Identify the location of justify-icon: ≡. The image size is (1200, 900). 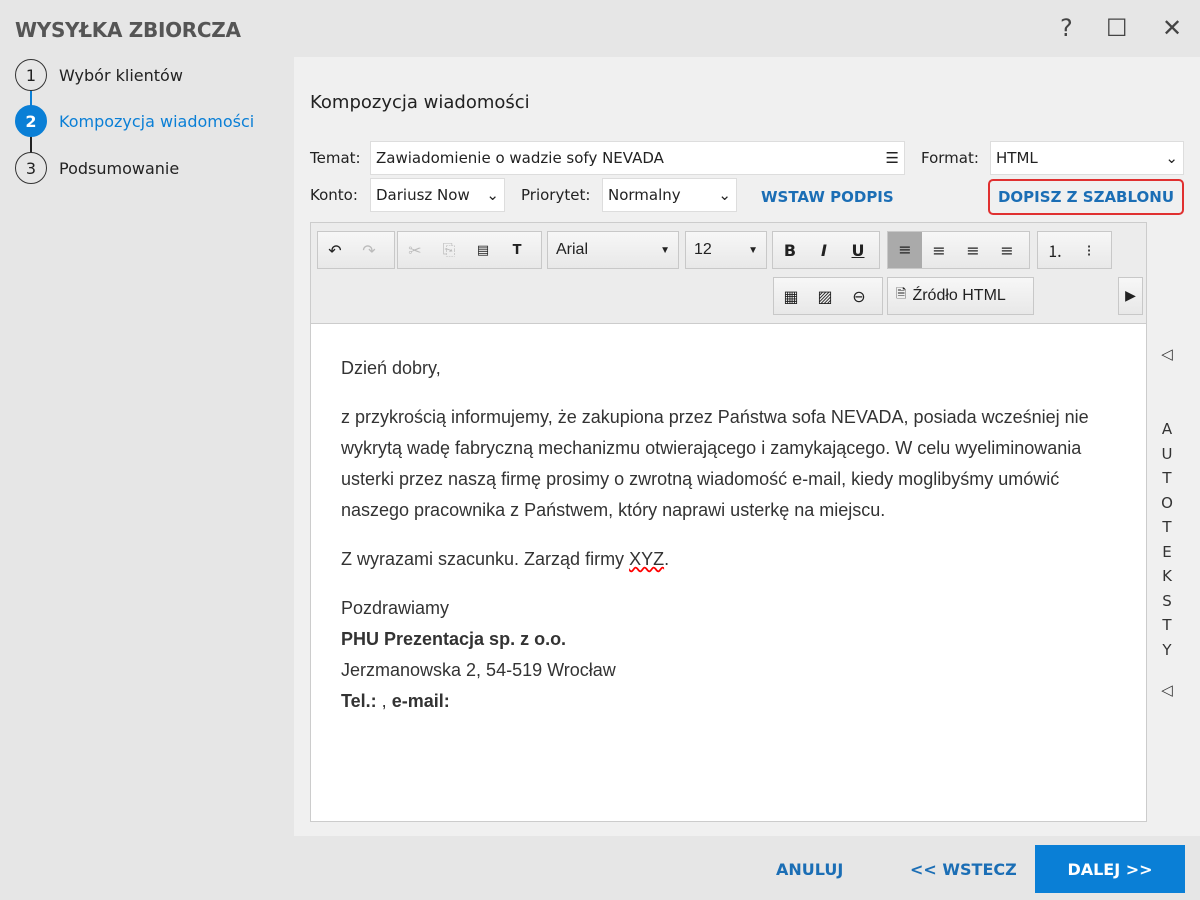
(1007, 250).